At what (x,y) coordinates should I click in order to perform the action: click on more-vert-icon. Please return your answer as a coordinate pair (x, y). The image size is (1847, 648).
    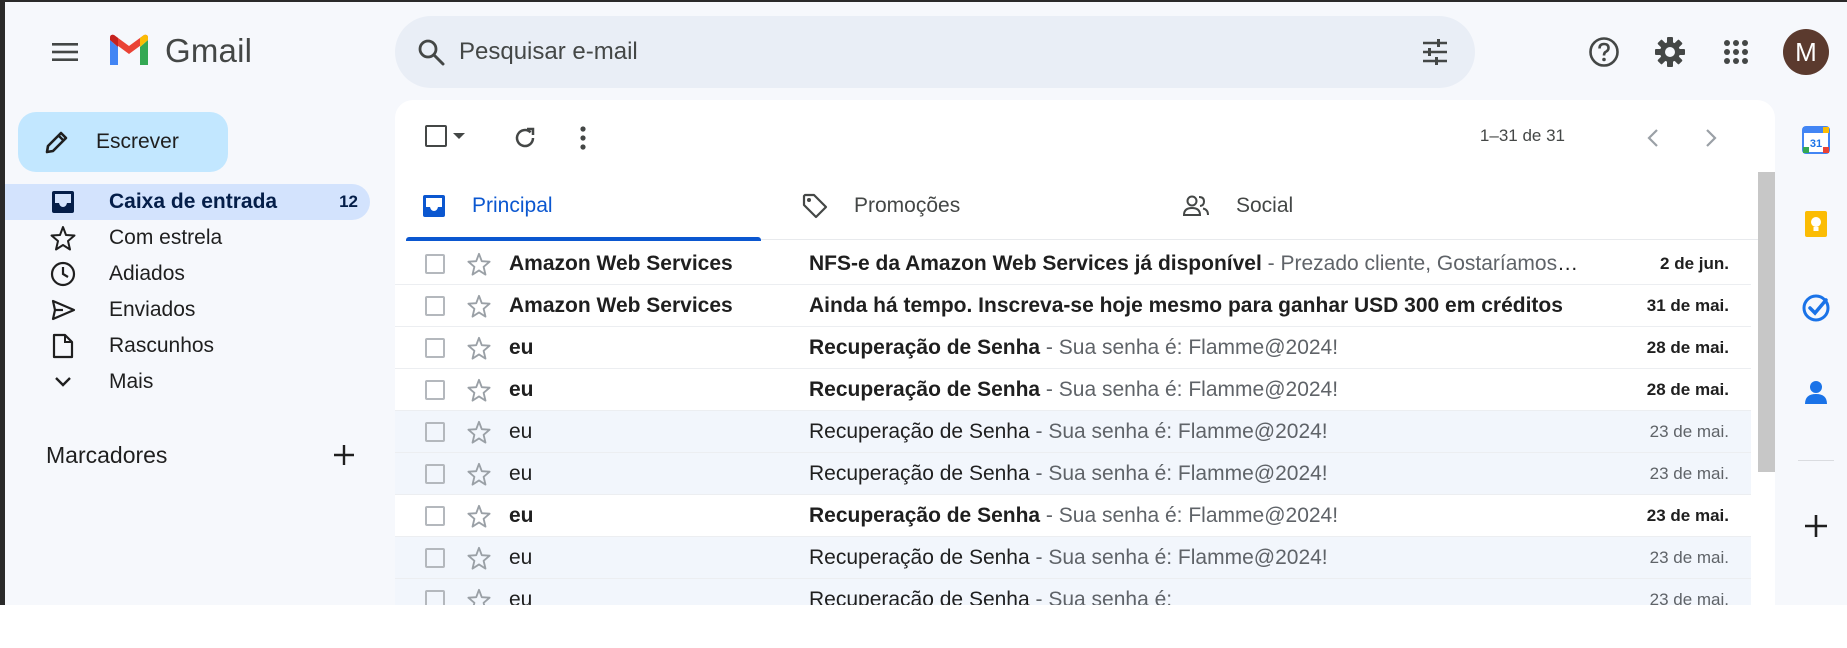
    Looking at the image, I should click on (583, 138).